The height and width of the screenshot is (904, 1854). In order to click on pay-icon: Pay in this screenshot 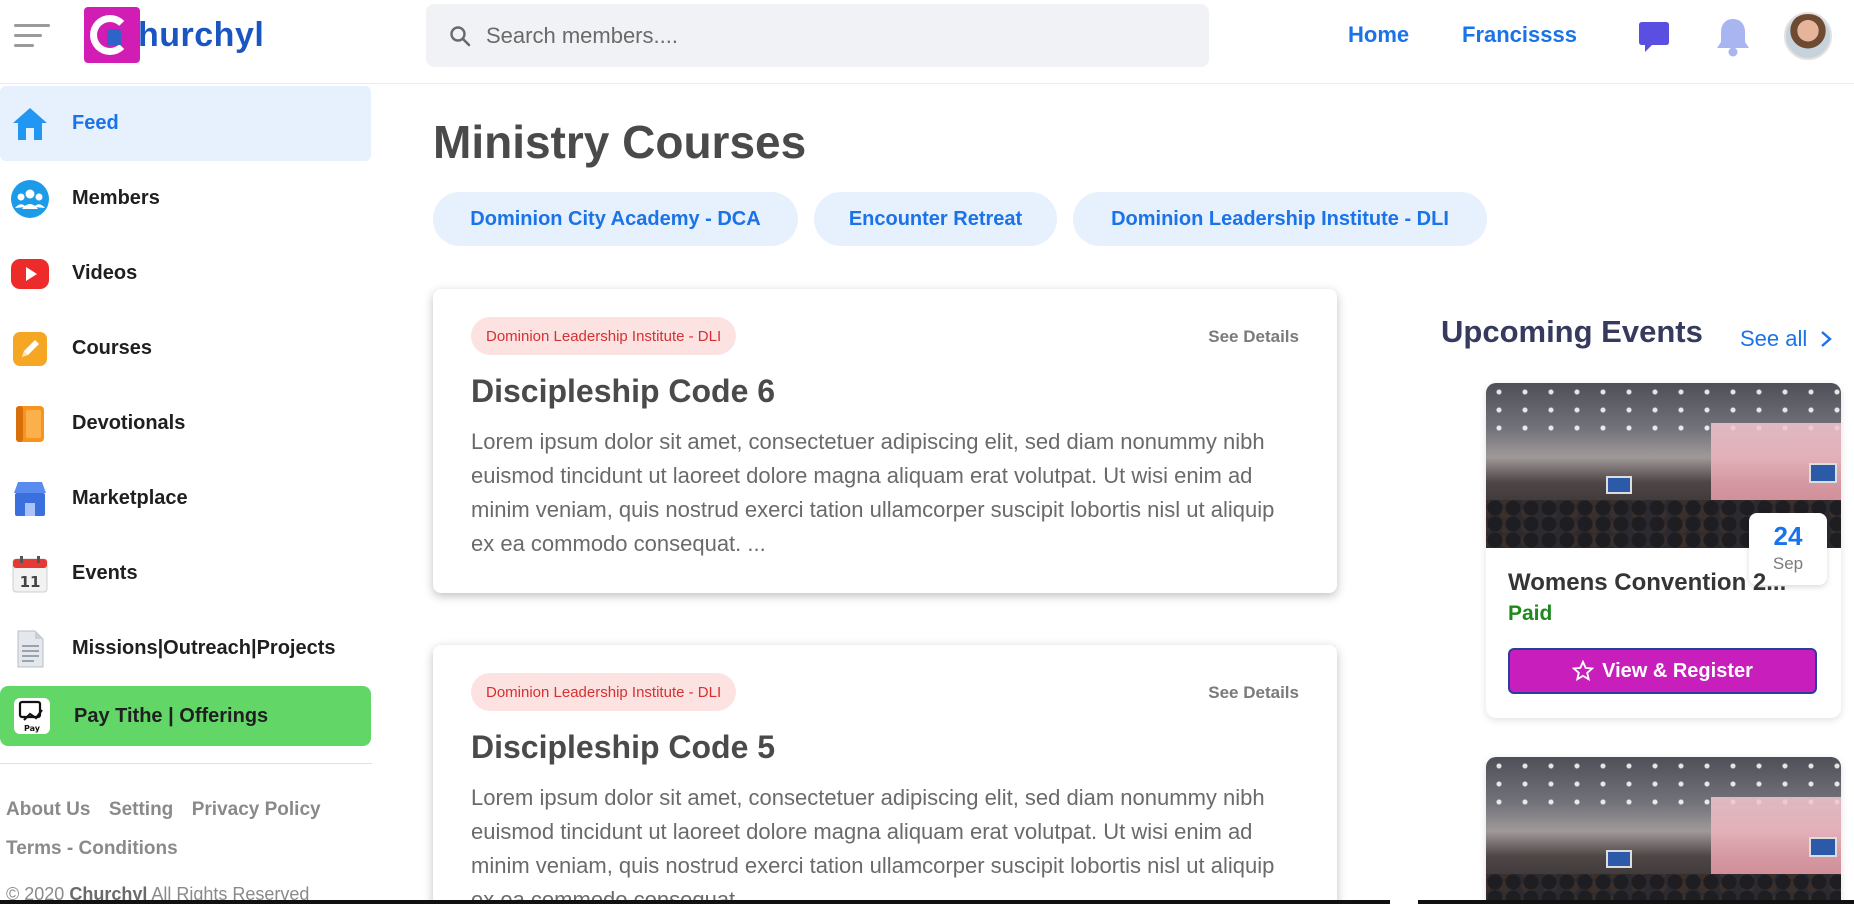, I will do `click(32, 716)`.